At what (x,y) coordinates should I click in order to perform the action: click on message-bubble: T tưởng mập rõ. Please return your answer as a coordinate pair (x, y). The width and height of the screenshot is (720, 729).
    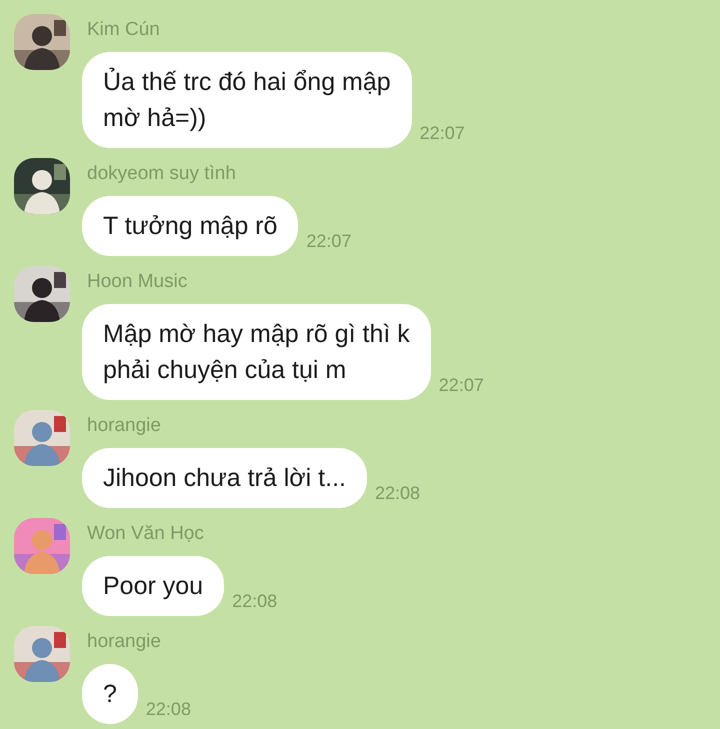
    Looking at the image, I should click on (190, 226).